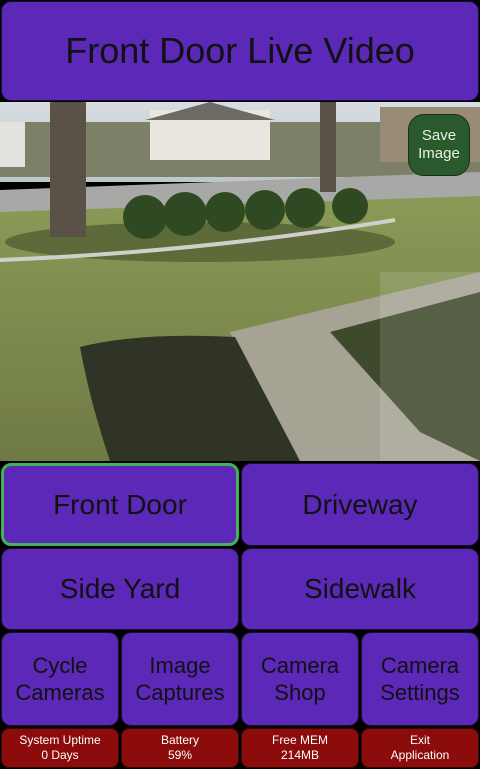  I want to click on camera-button-driveway: Driveway, so click(360, 504).